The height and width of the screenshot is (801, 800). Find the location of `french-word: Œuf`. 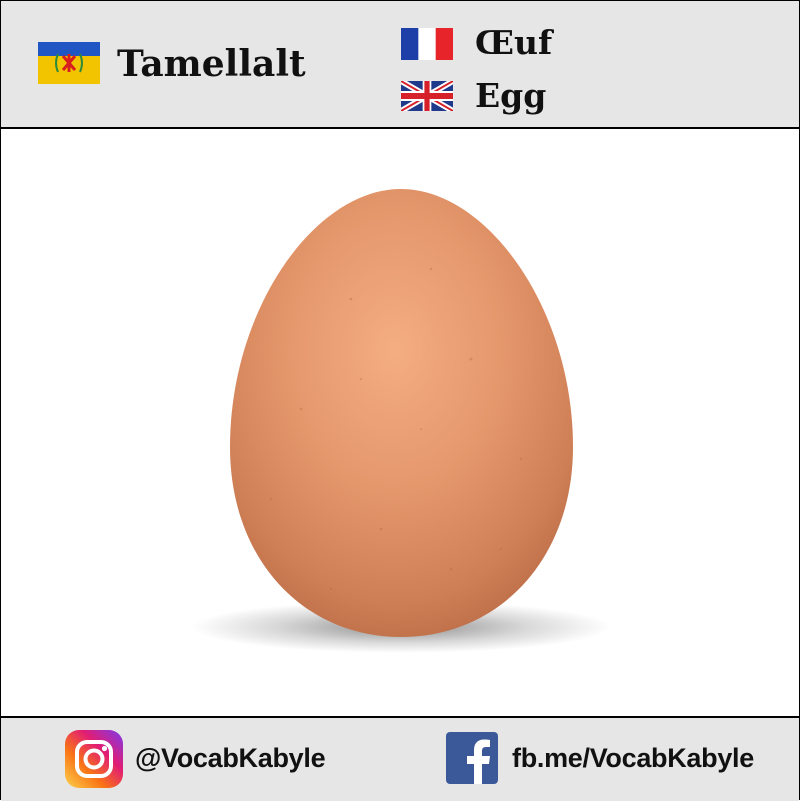

french-word: Œuf is located at coordinates (514, 42).